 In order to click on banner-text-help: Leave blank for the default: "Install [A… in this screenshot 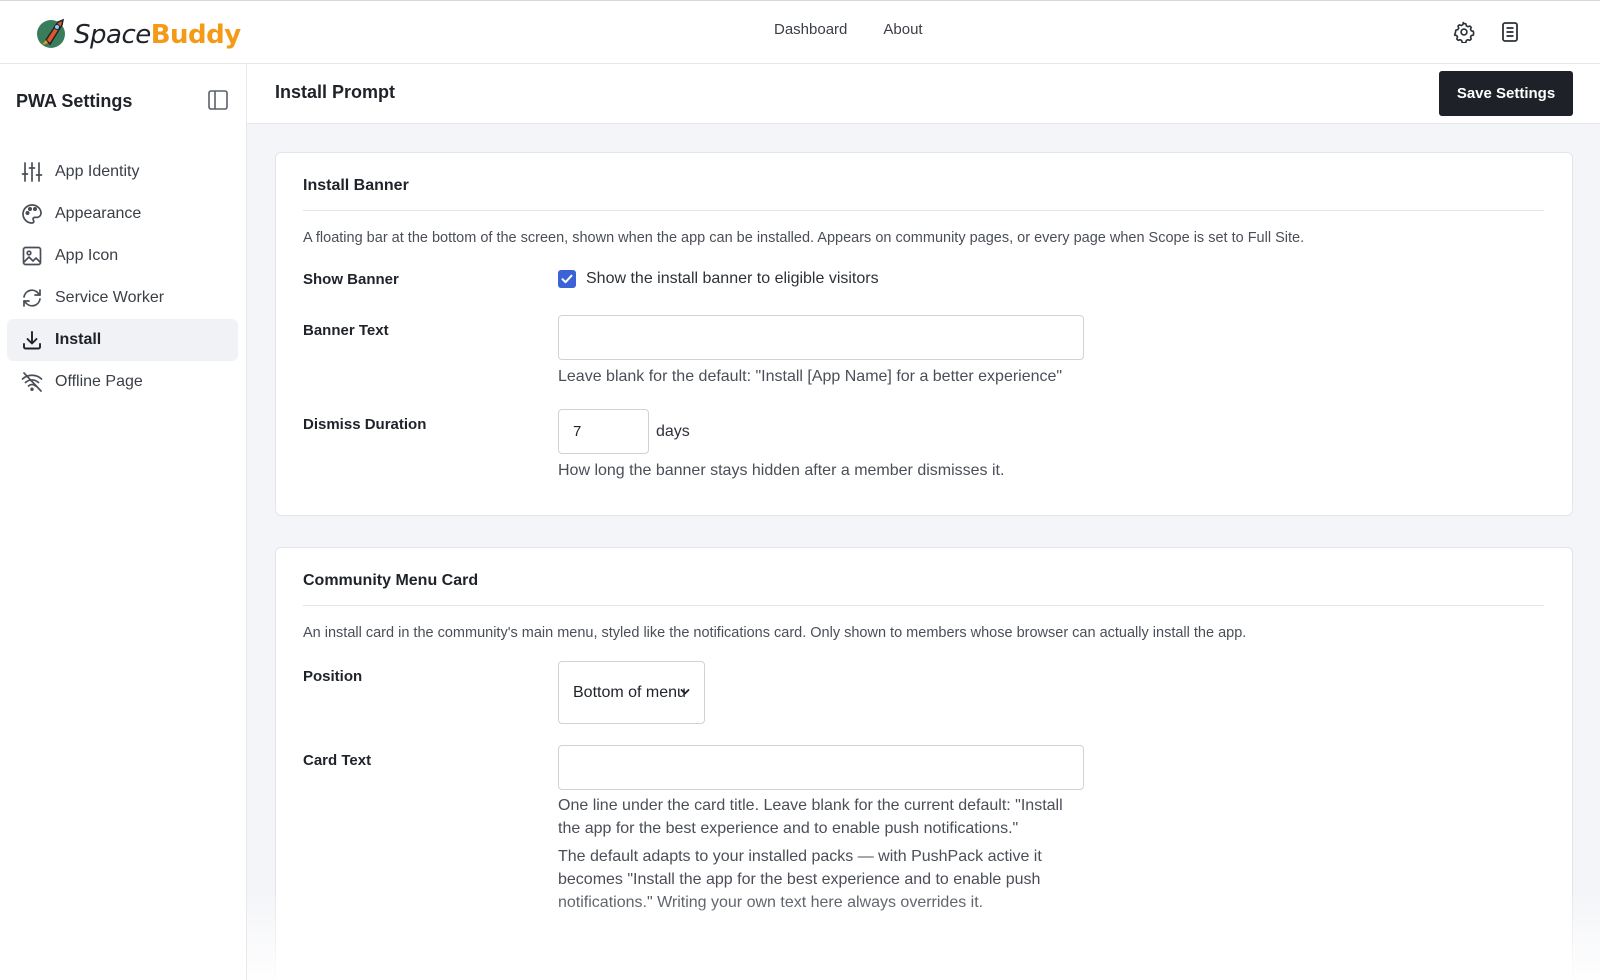, I will do `click(810, 376)`.